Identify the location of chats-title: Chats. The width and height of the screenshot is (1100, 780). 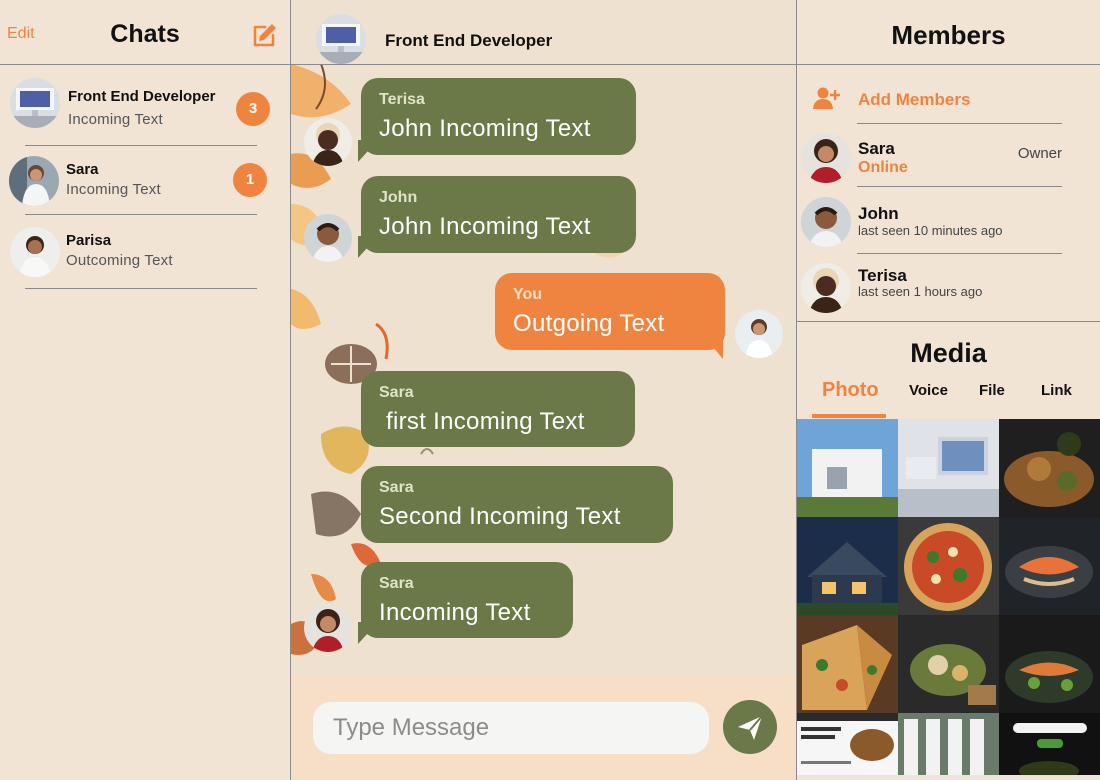
(145, 34).